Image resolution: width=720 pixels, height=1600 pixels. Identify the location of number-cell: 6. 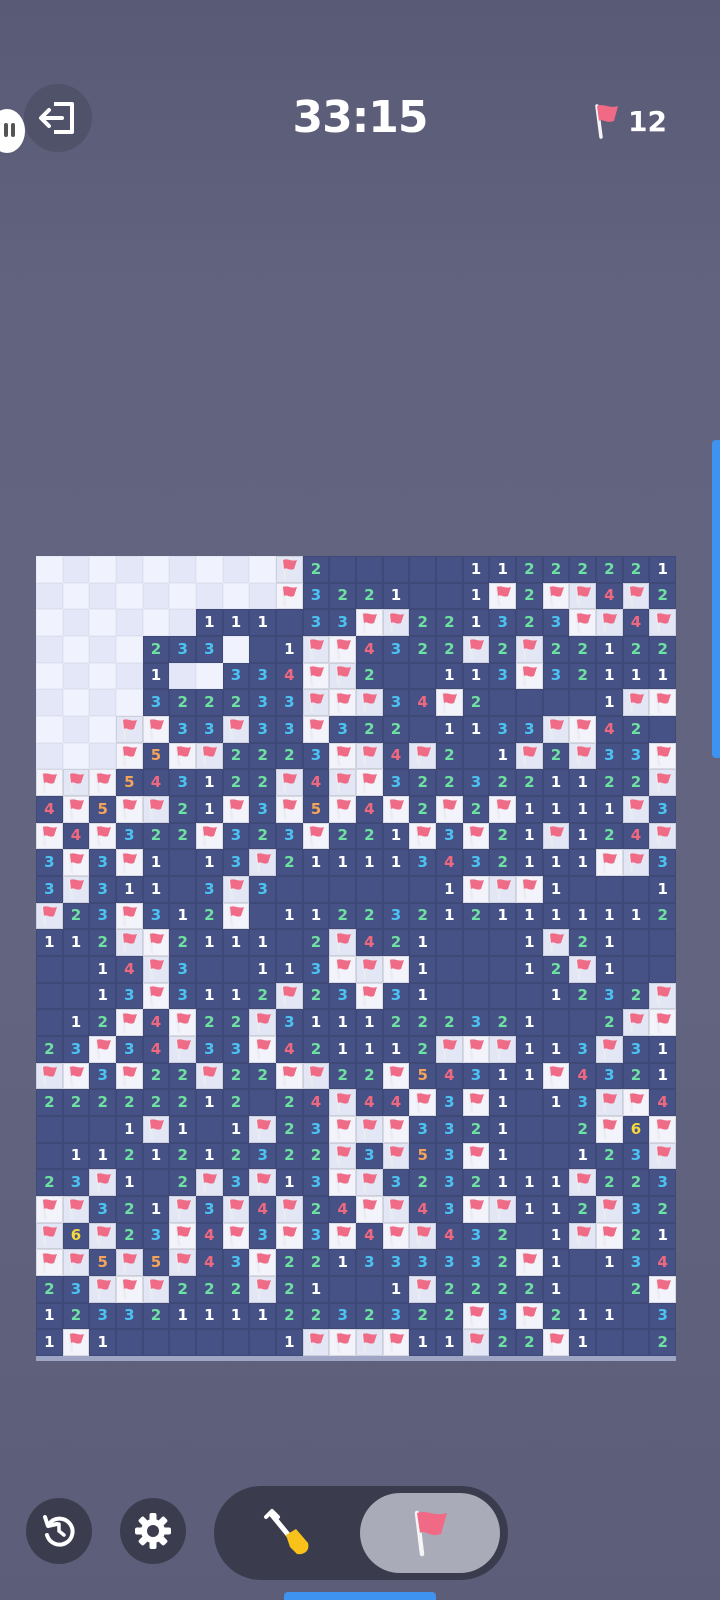
(76, 1236).